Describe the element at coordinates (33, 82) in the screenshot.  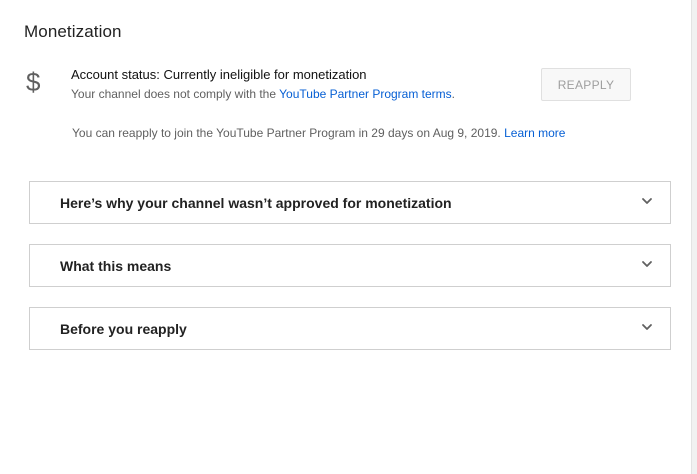
I see `dollar-icon: $` at that location.